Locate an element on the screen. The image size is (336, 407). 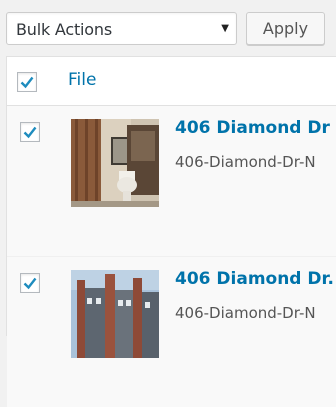
table-header-row: File is located at coordinates (171, 81).